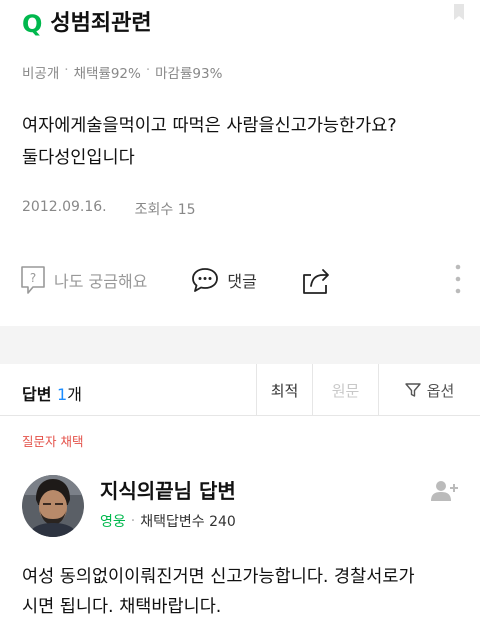 The image size is (480, 630). I want to click on closing-rate: 마감률93%, so click(189, 74).